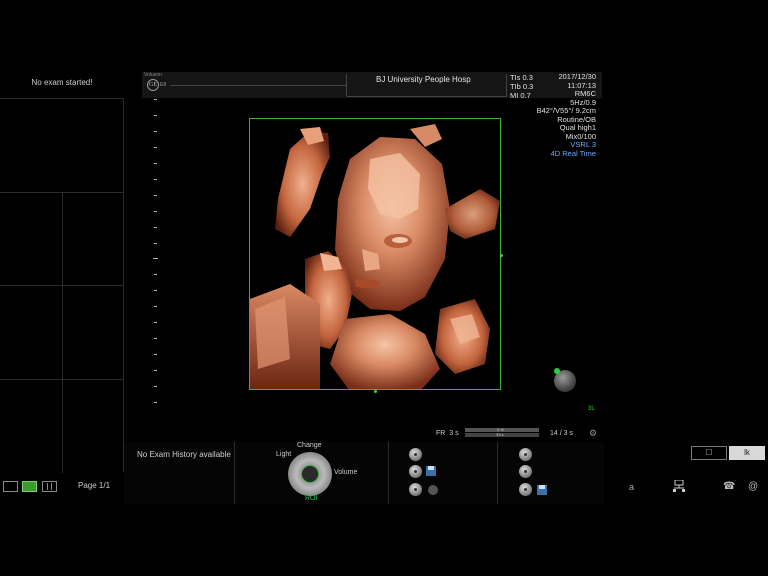 Image resolution: width=768 pixels, height=576 pixels. Describe the element at coordinates (557, 371) in the screenshot. I see `orientation-marker-icon` at that location.